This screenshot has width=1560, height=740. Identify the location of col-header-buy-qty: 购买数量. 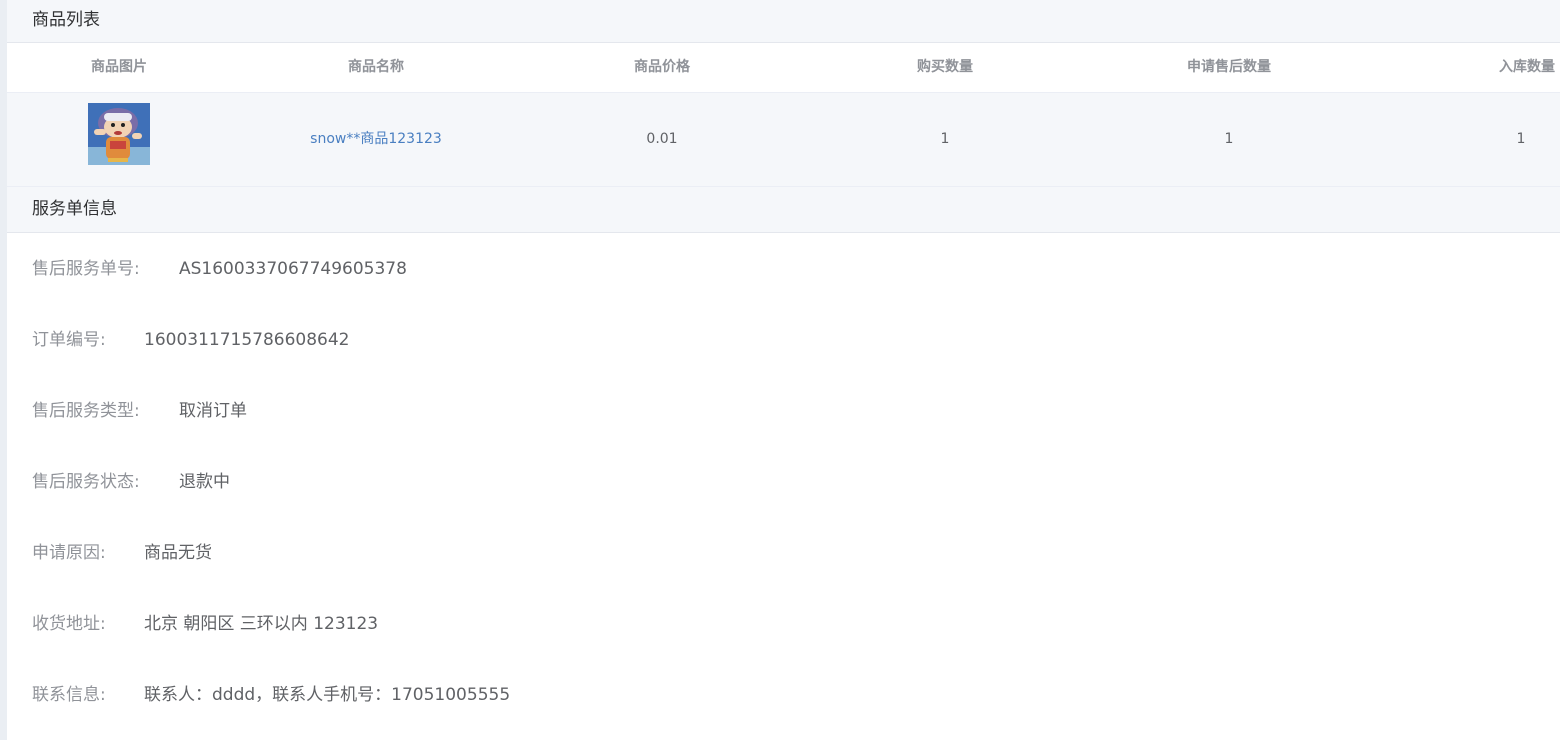
(945, 67).